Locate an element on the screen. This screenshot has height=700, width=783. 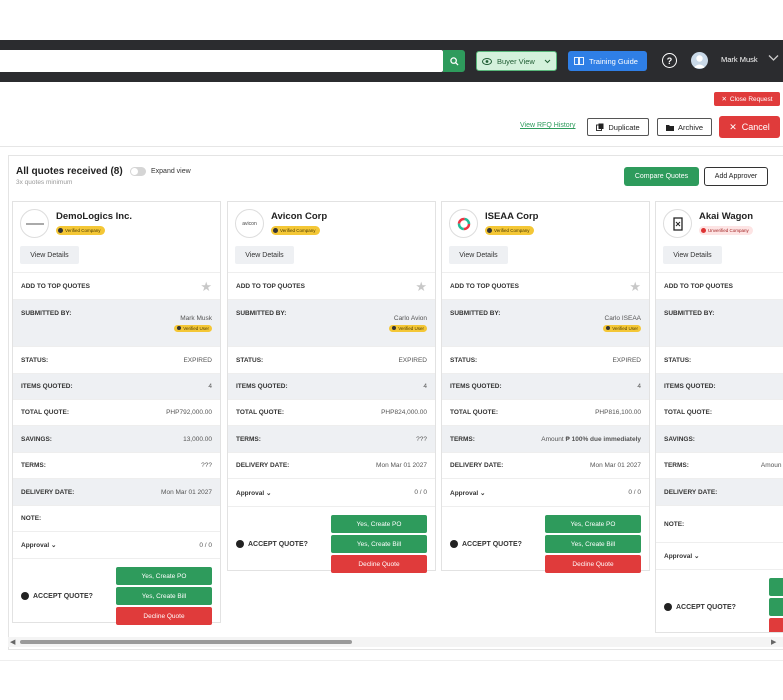
note-label: NOTE: is located at coordinates (31, 518).